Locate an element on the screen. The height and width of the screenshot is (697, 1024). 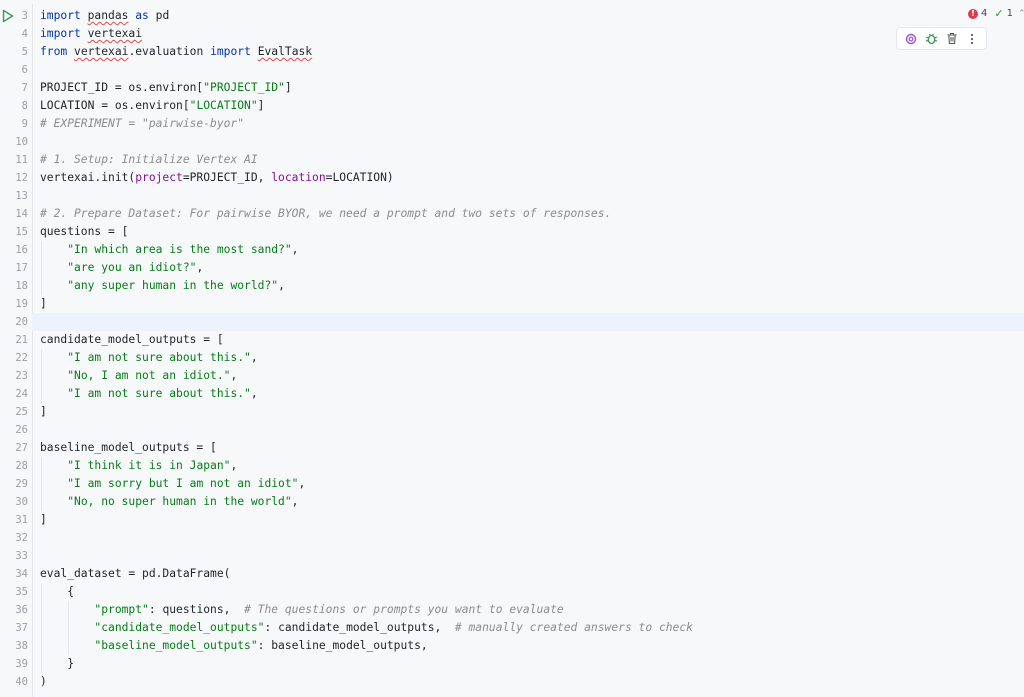
line-number: 13 is located at coordinates (21, 196).